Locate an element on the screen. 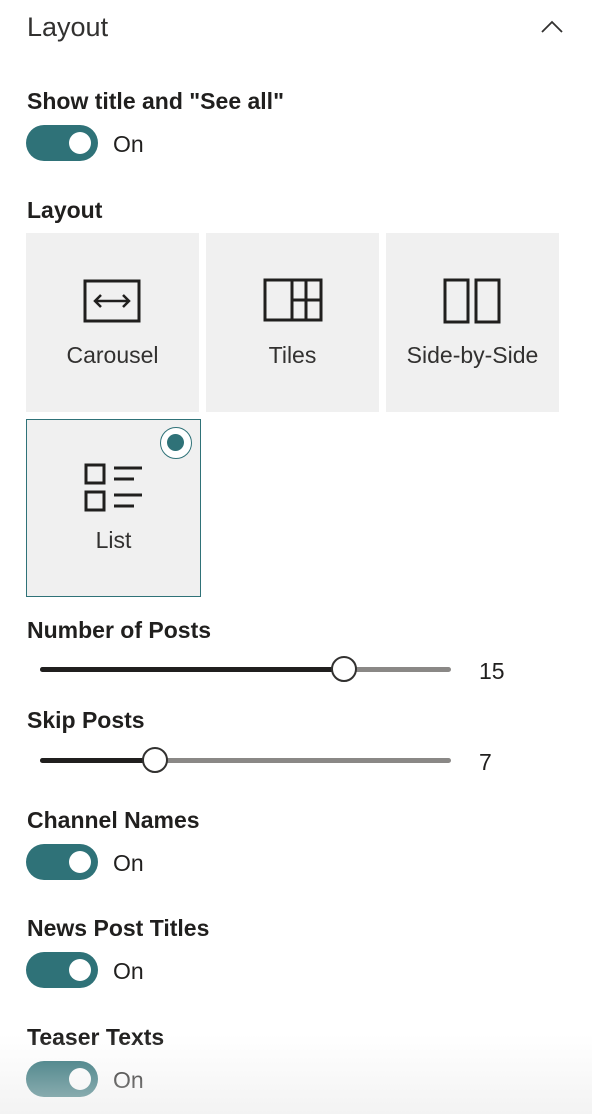 The width and height of the screenshot is (592, 1114). layout-option-tiles: Tiles is located at coordinates (292, 322).